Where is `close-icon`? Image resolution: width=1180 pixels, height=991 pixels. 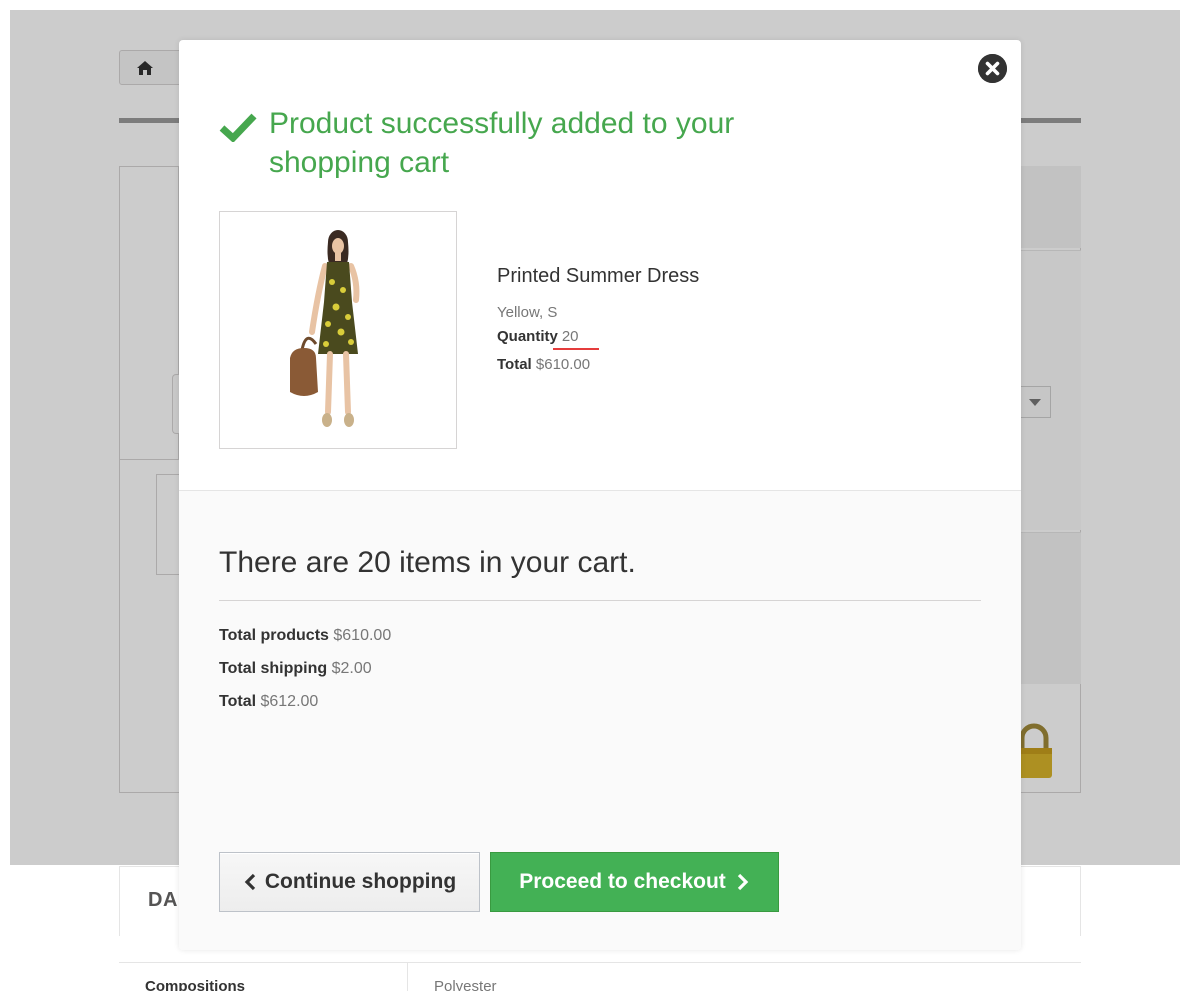
close-icon is located at coordinates (992, 68).